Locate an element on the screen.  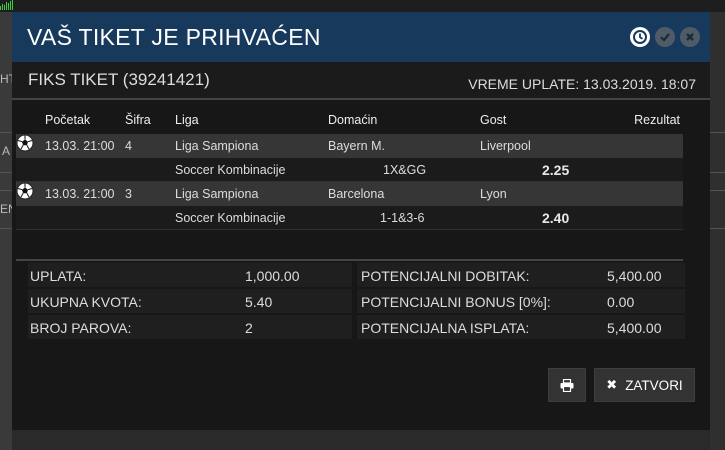
ticket-title: FIKS TIKET (39241421) is located at coordinates (119, 79).